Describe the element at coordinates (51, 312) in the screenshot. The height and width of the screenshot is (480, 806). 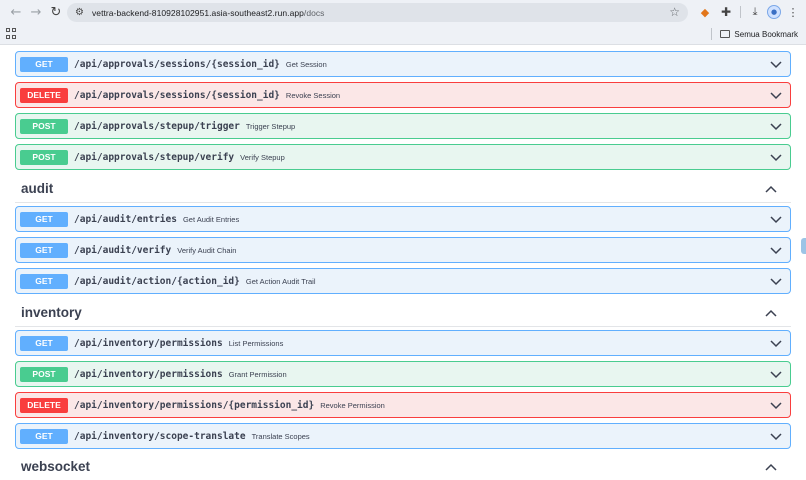
I see `tag-title: inventory` at that location.